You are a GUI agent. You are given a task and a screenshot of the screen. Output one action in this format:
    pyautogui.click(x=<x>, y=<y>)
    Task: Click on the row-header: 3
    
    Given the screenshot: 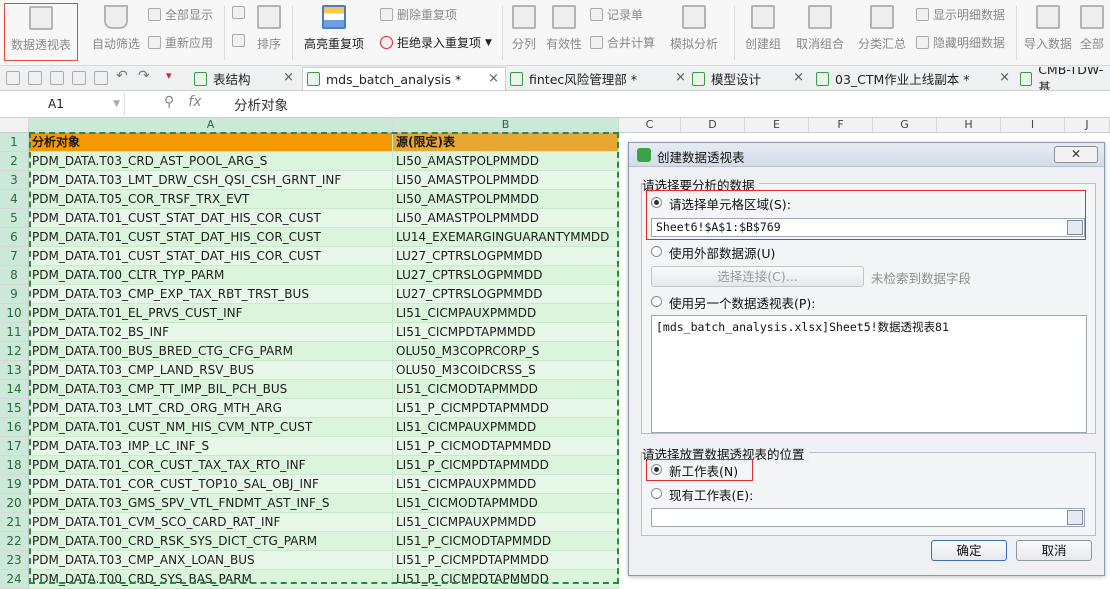 What is the action you would take?
    pyautogui.click(x=14, y=180)
    